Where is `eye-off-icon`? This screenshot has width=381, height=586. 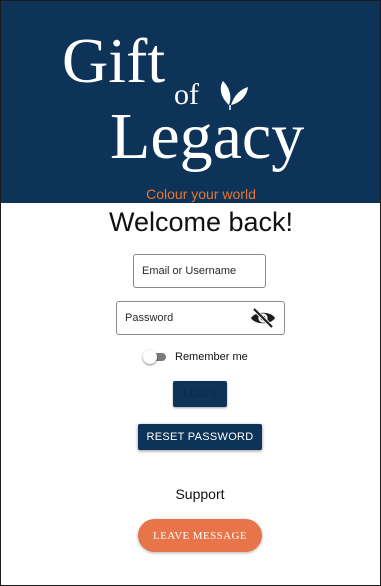 eye-off-icon is located at coordinates (263, 318).